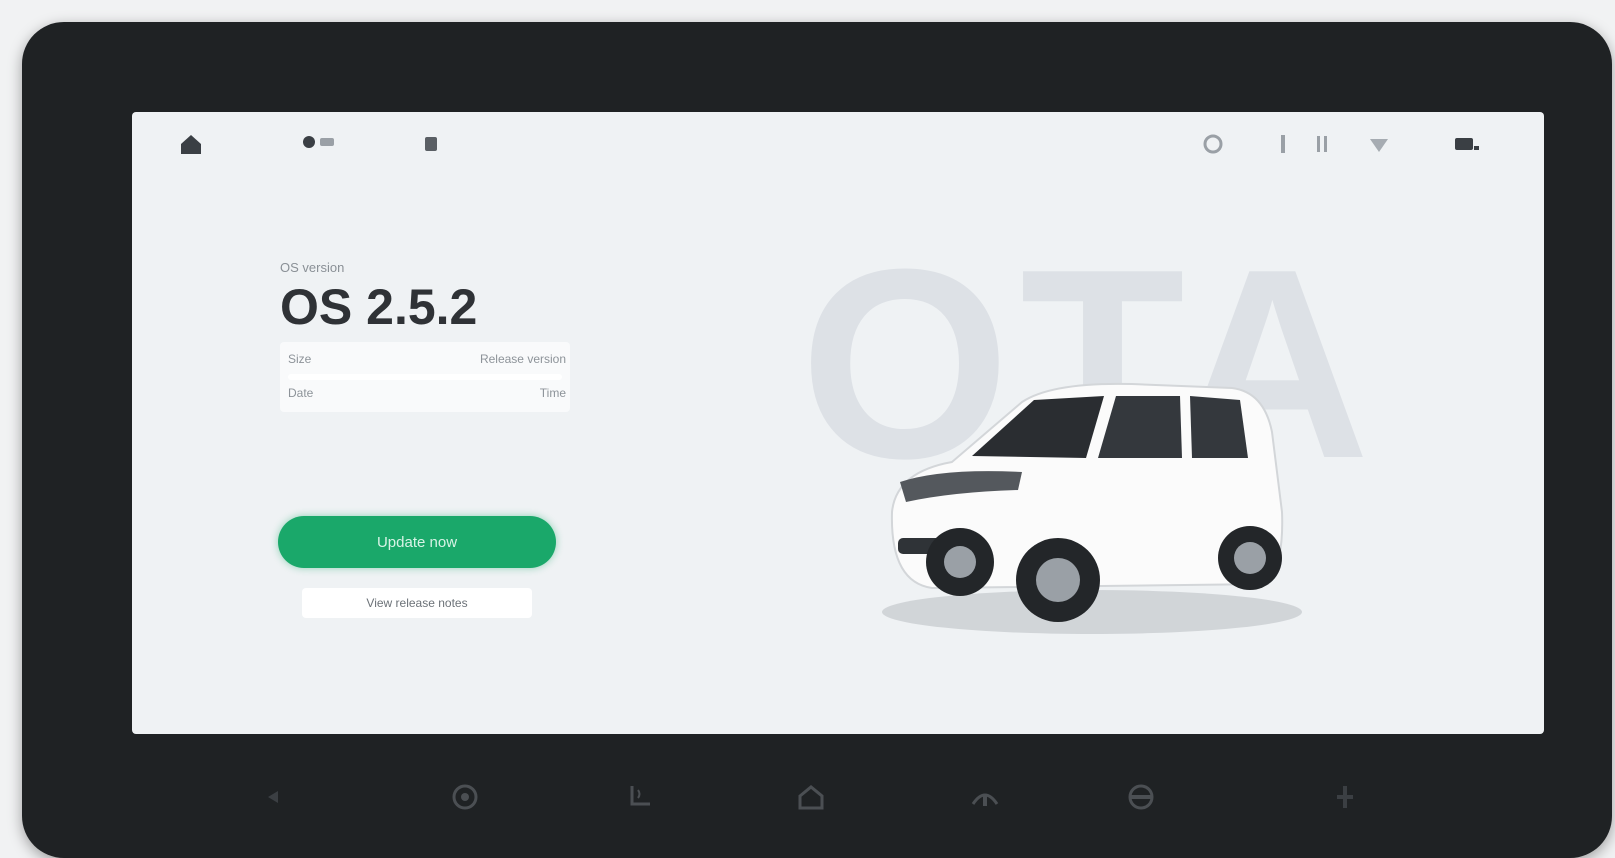  What do you see at coordinates (300, 359) in the screenshot?
I see `info-row-key: Size` at bounding box center [300, 359].